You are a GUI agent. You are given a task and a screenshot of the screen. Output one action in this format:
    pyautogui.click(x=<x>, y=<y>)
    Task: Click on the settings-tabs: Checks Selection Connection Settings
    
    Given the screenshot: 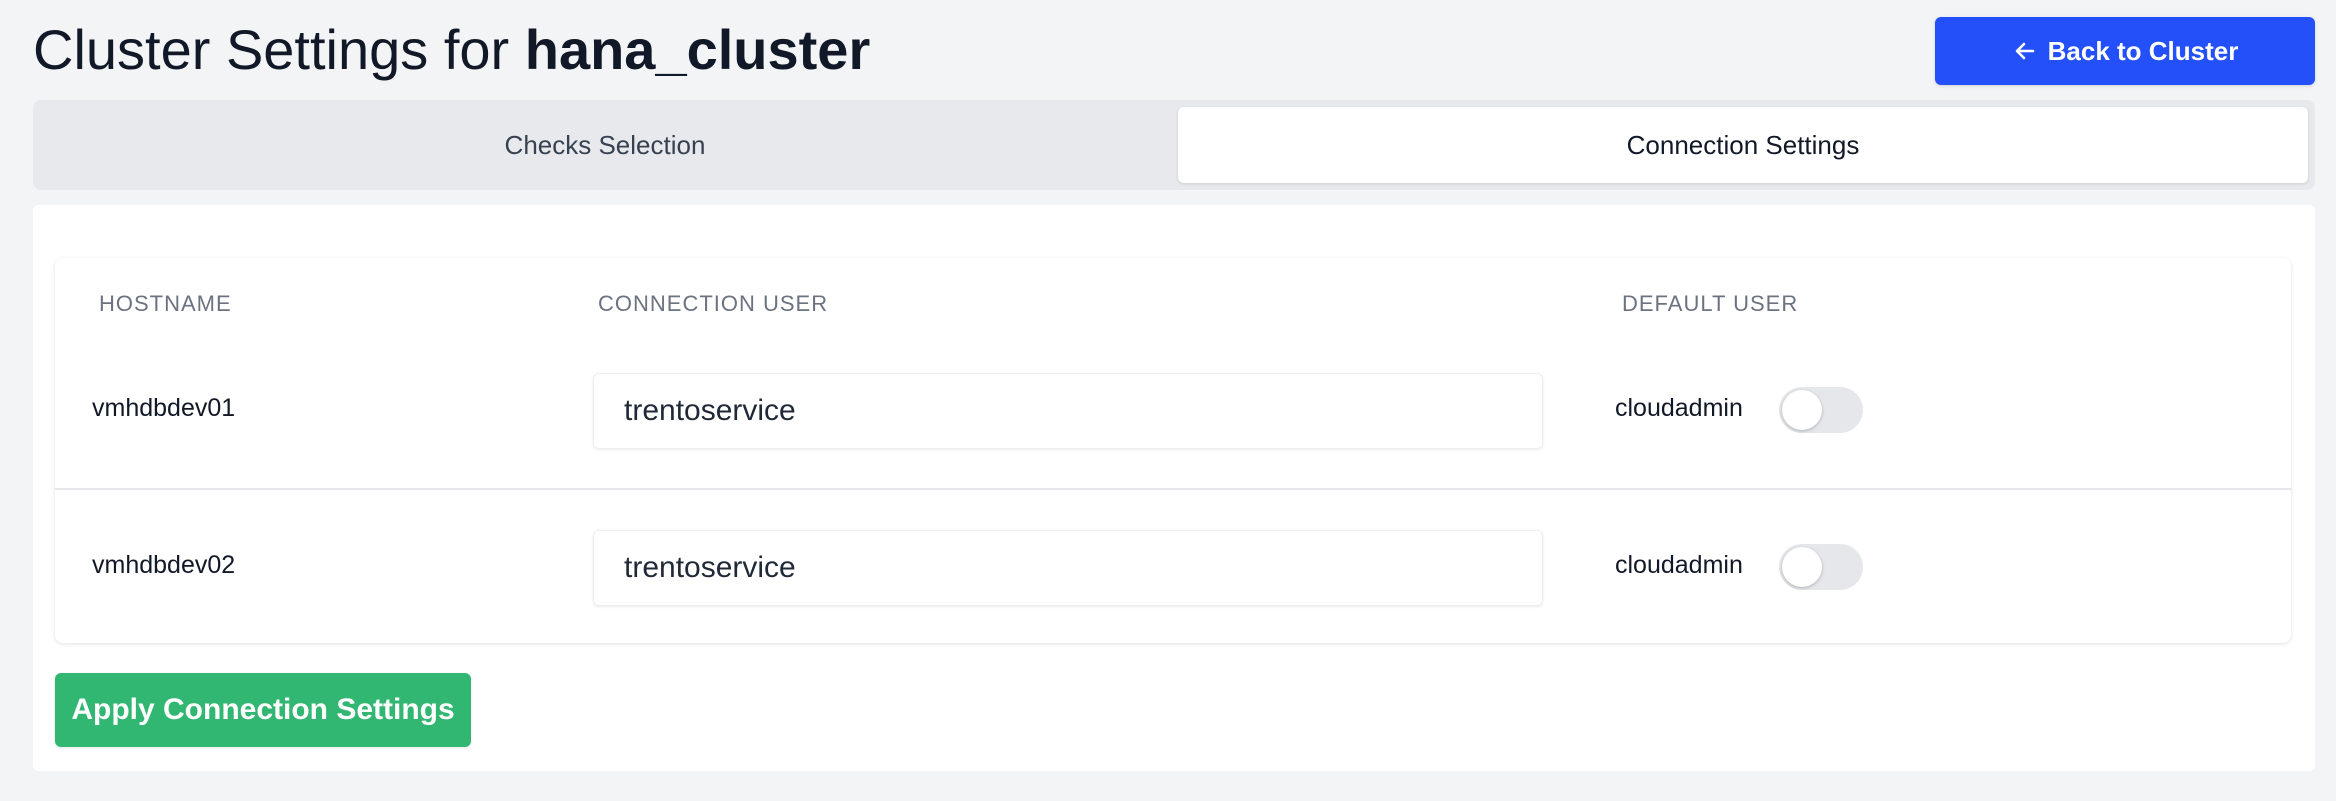 What is the action you would take?
    pyautogui.click(x=1174, y=145)
    